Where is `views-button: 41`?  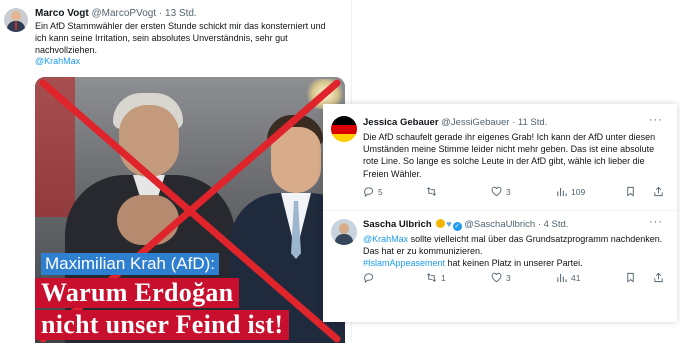 views-button: 41 is located at coordinates (568, 277).